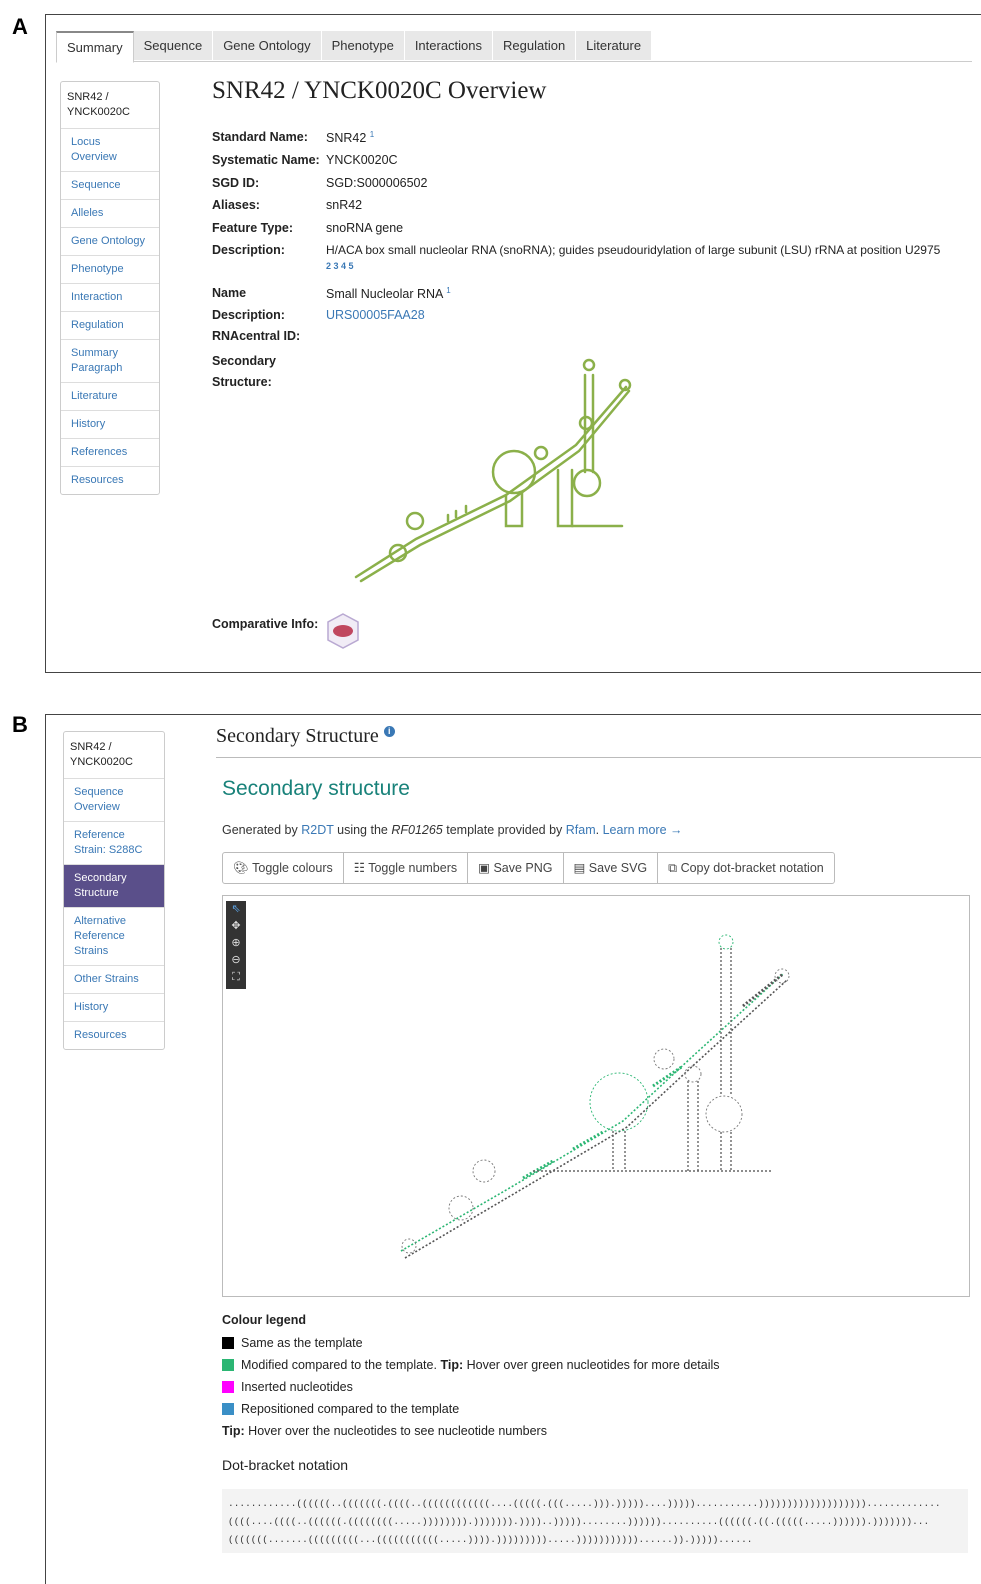 This screenshot has width=981, height=1584. What do you see at coordinates (317, 830) in the screenshot?
I see `r2dt-link: R2DT` at bounding box center [317, 830].